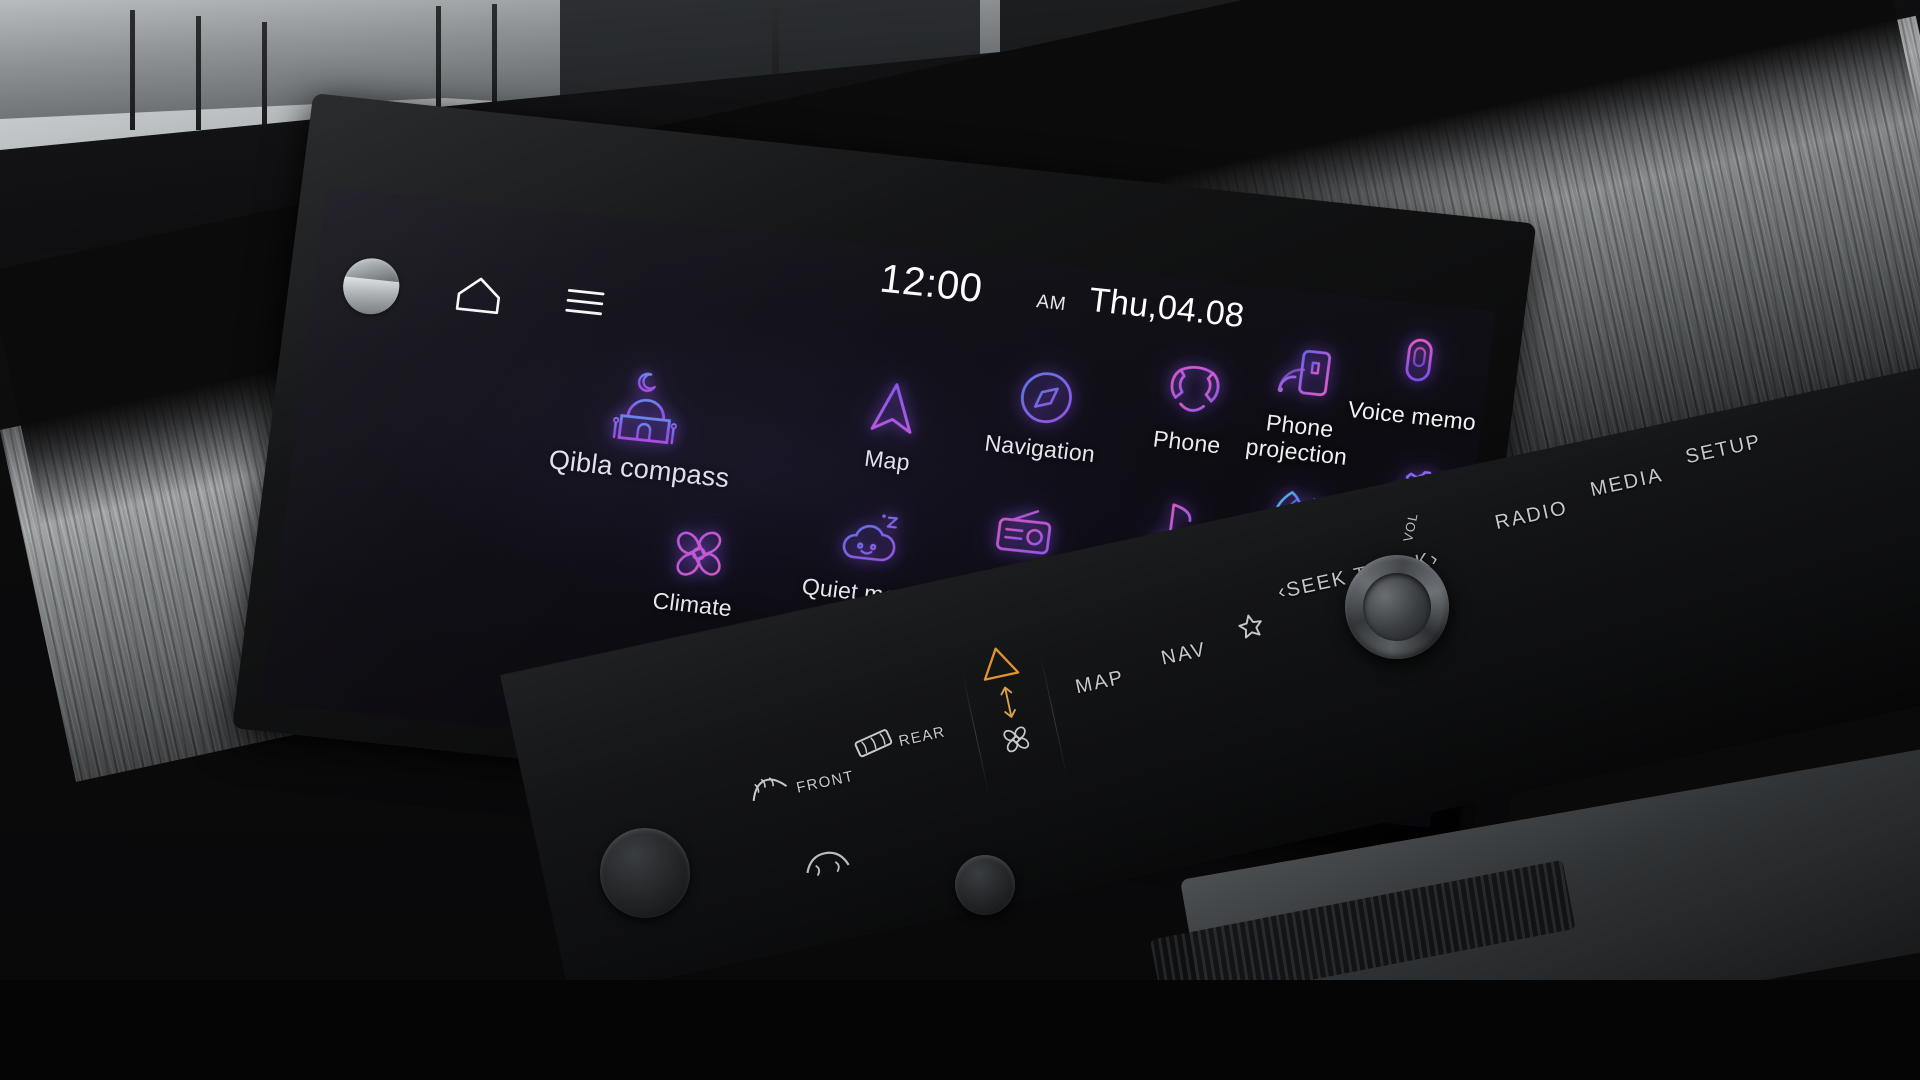  What do you see at coordinates (479, 297) in the screenshot?
I see `home-icon` at bounding box center [479, 297].